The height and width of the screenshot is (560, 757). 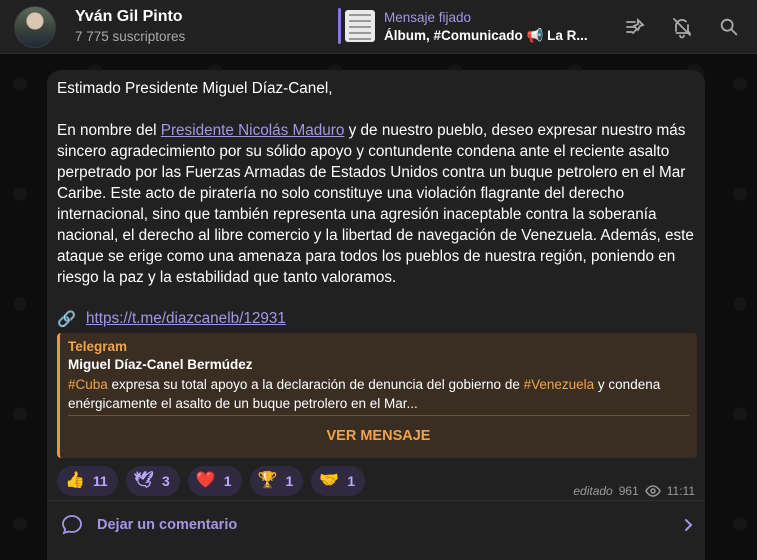 I want to click on dove-icon: 🕊, so click(x=144, y=480).